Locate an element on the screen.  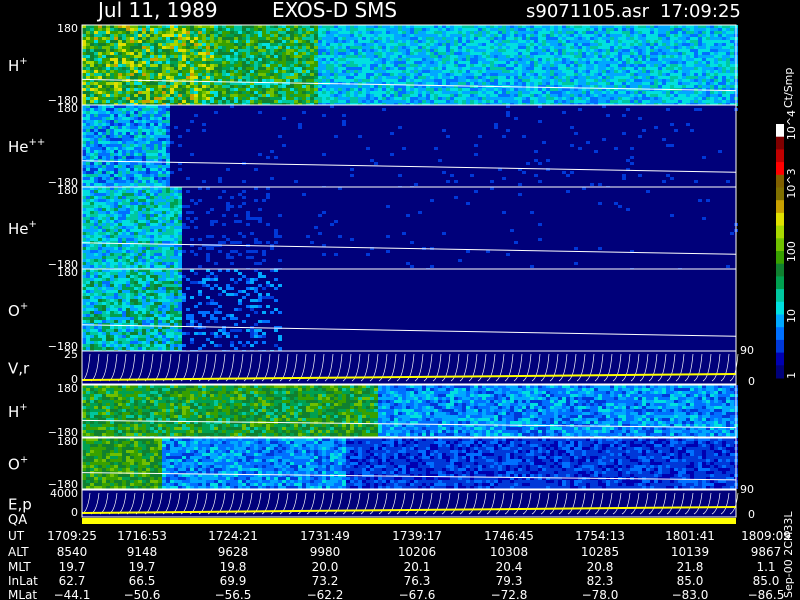
table-cell: 1746:45 is located at coordinates (509, 536).